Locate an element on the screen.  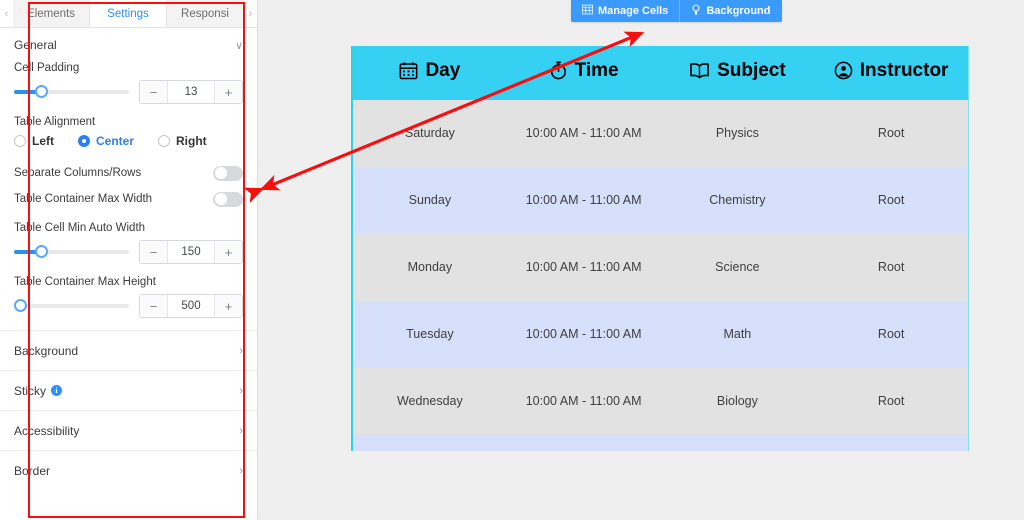
table-cell-min-auto-width-slider is located at coordinates (71, 252).